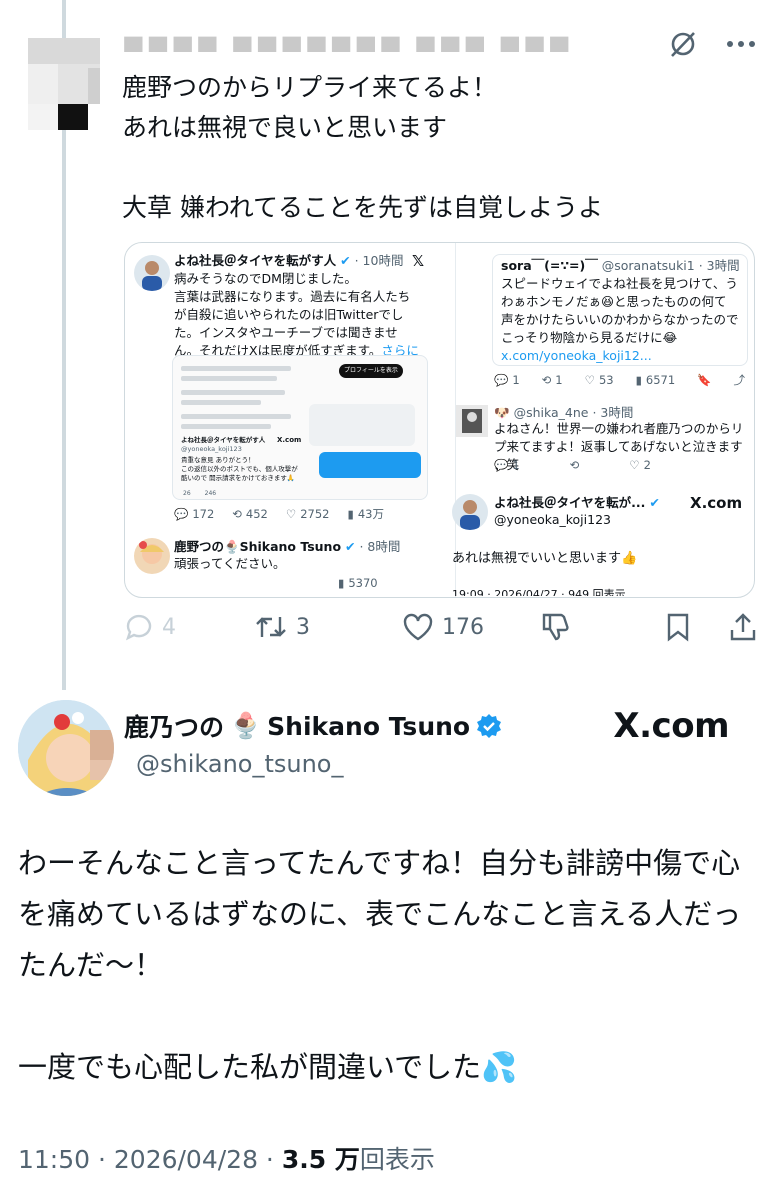 Image resolution: width=773 pixels, height=1200 pixels. What do you see at coordinates (555, 627) in the screenshot?
I see `dislike-icon` at bounding box center [555, 627].